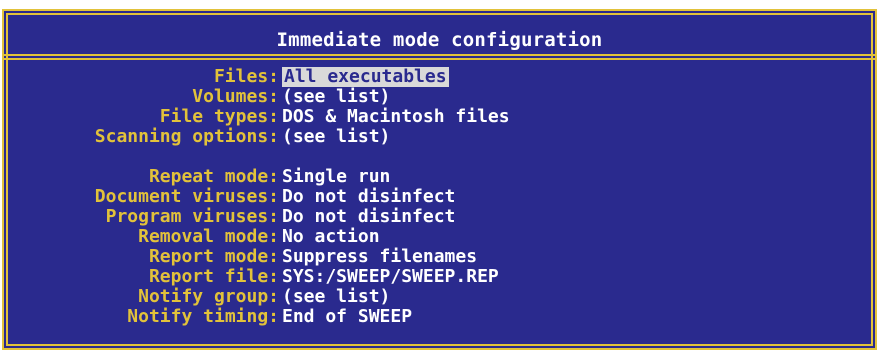 This screenshot has height=354, width=879. Describe the element at coordinates (331, 237) in the screenshot. I see `setting-value: No action` at that location.